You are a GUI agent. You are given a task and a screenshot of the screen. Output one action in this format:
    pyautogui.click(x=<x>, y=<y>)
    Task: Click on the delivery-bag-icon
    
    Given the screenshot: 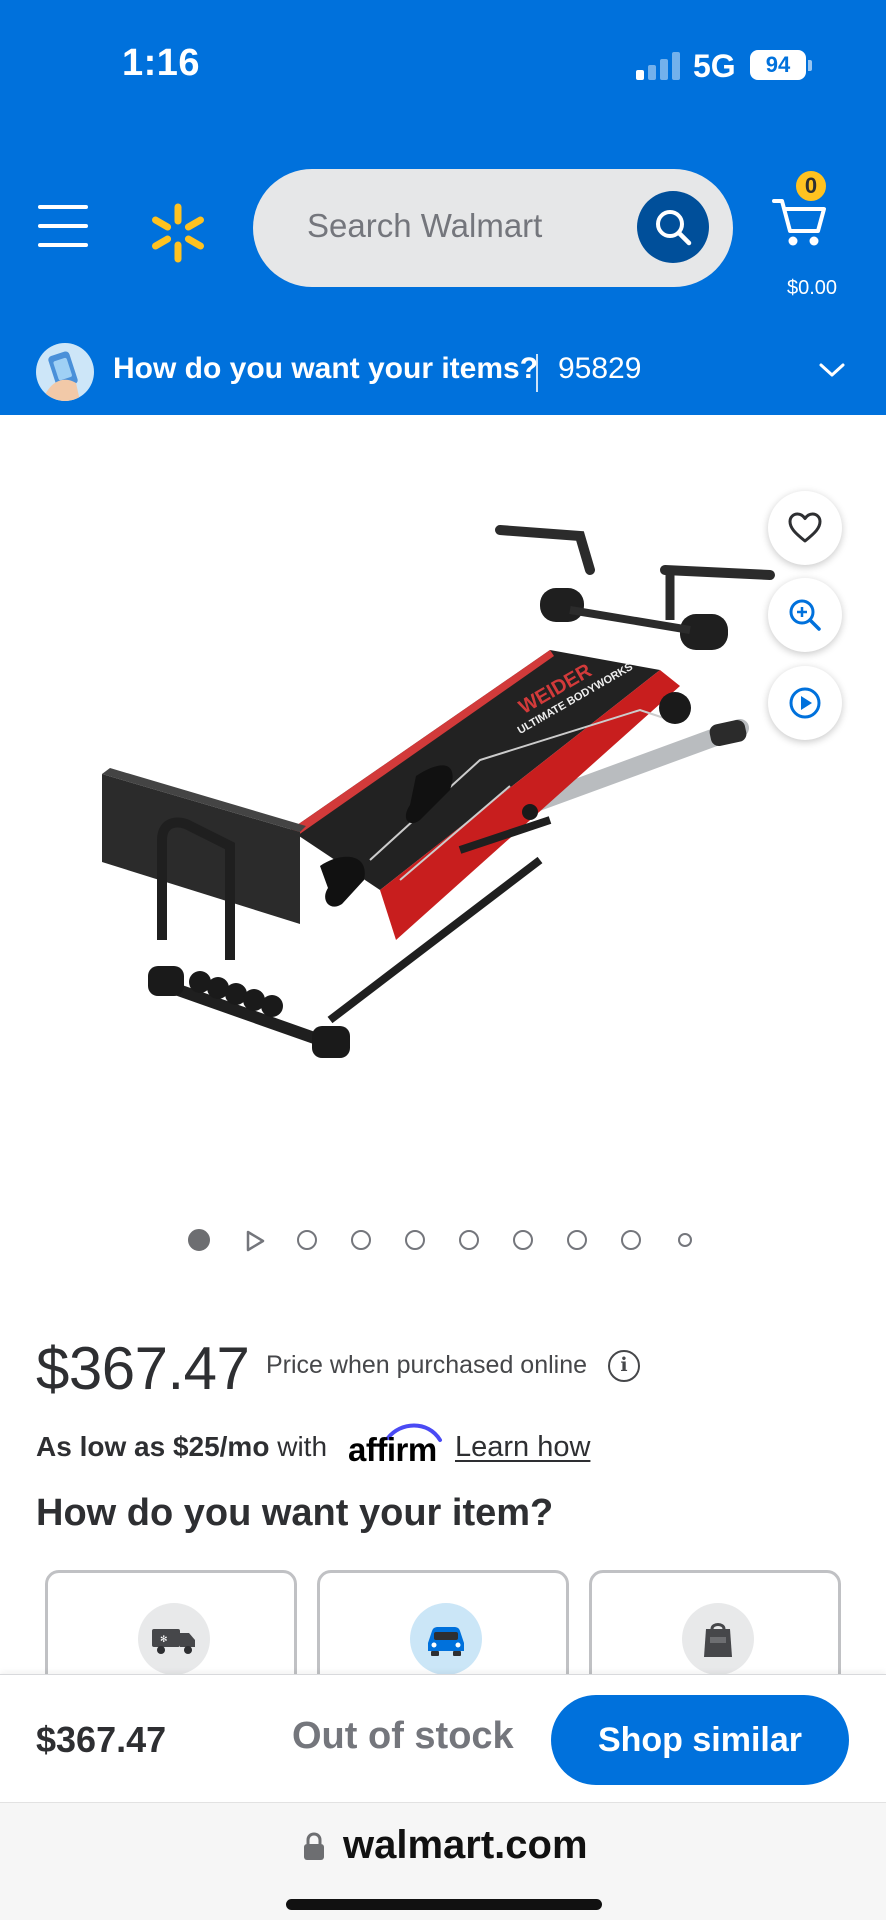 What is the action you would take?
    pyautogui.click(x=718, y=1639)
    